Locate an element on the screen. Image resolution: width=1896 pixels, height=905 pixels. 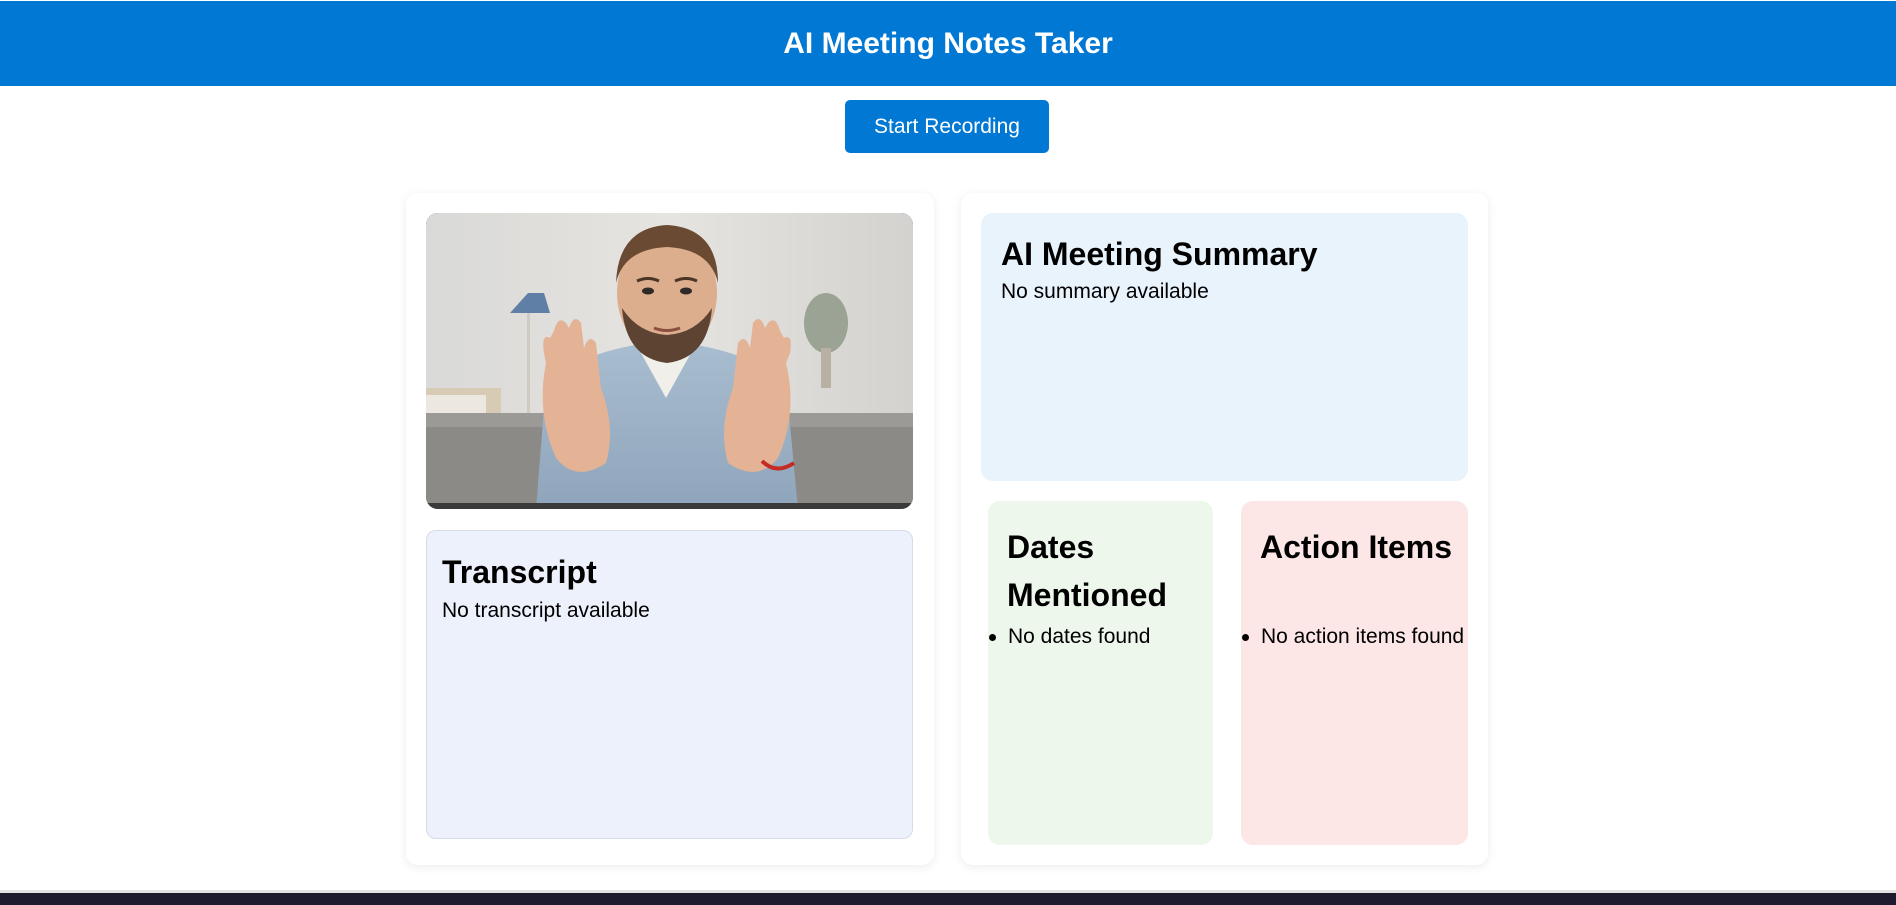
action-items-heading: Action Items is located at coordinates (1356, 547).